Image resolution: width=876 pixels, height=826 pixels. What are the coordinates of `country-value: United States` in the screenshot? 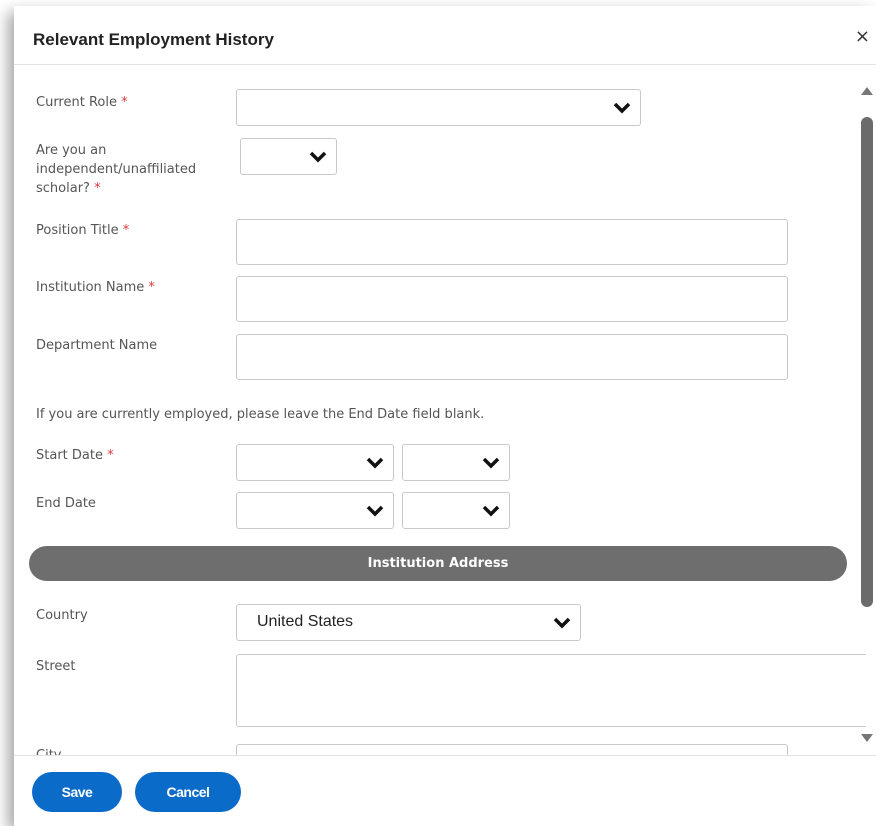 It's located at (305, 621).